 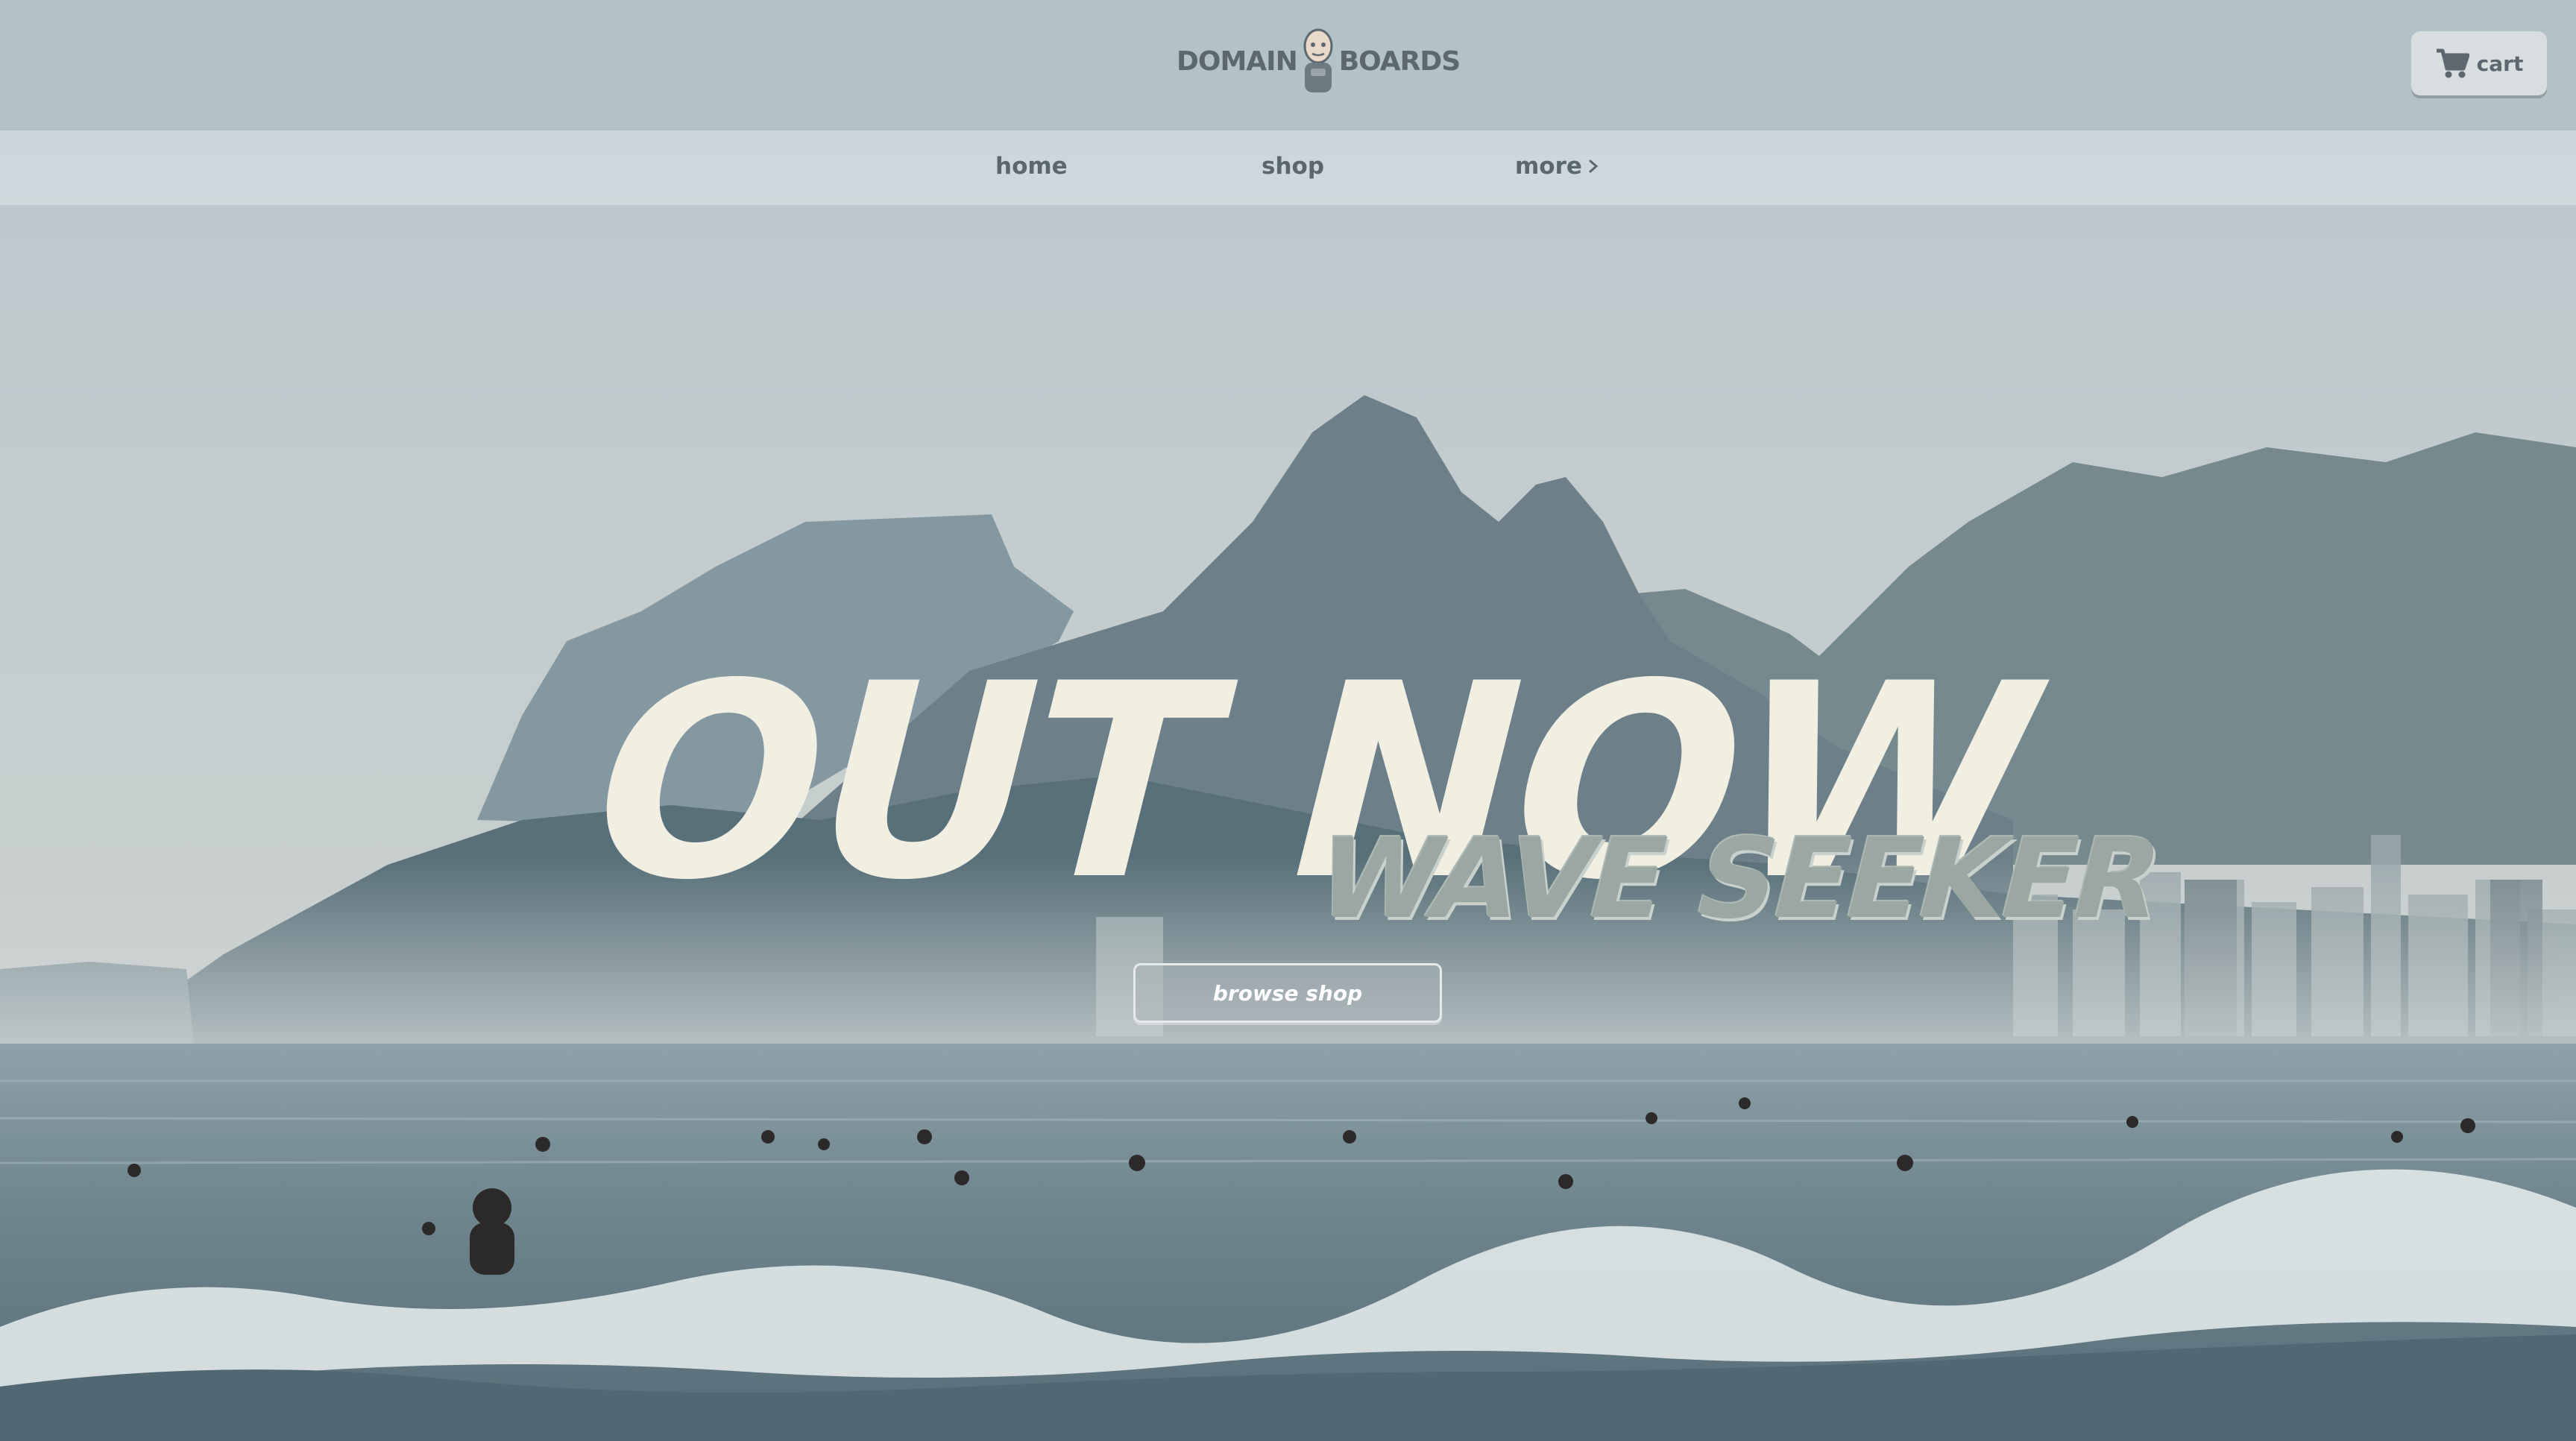 I want to click on nav-item-more-label: more, so click(x=1549, y=166).